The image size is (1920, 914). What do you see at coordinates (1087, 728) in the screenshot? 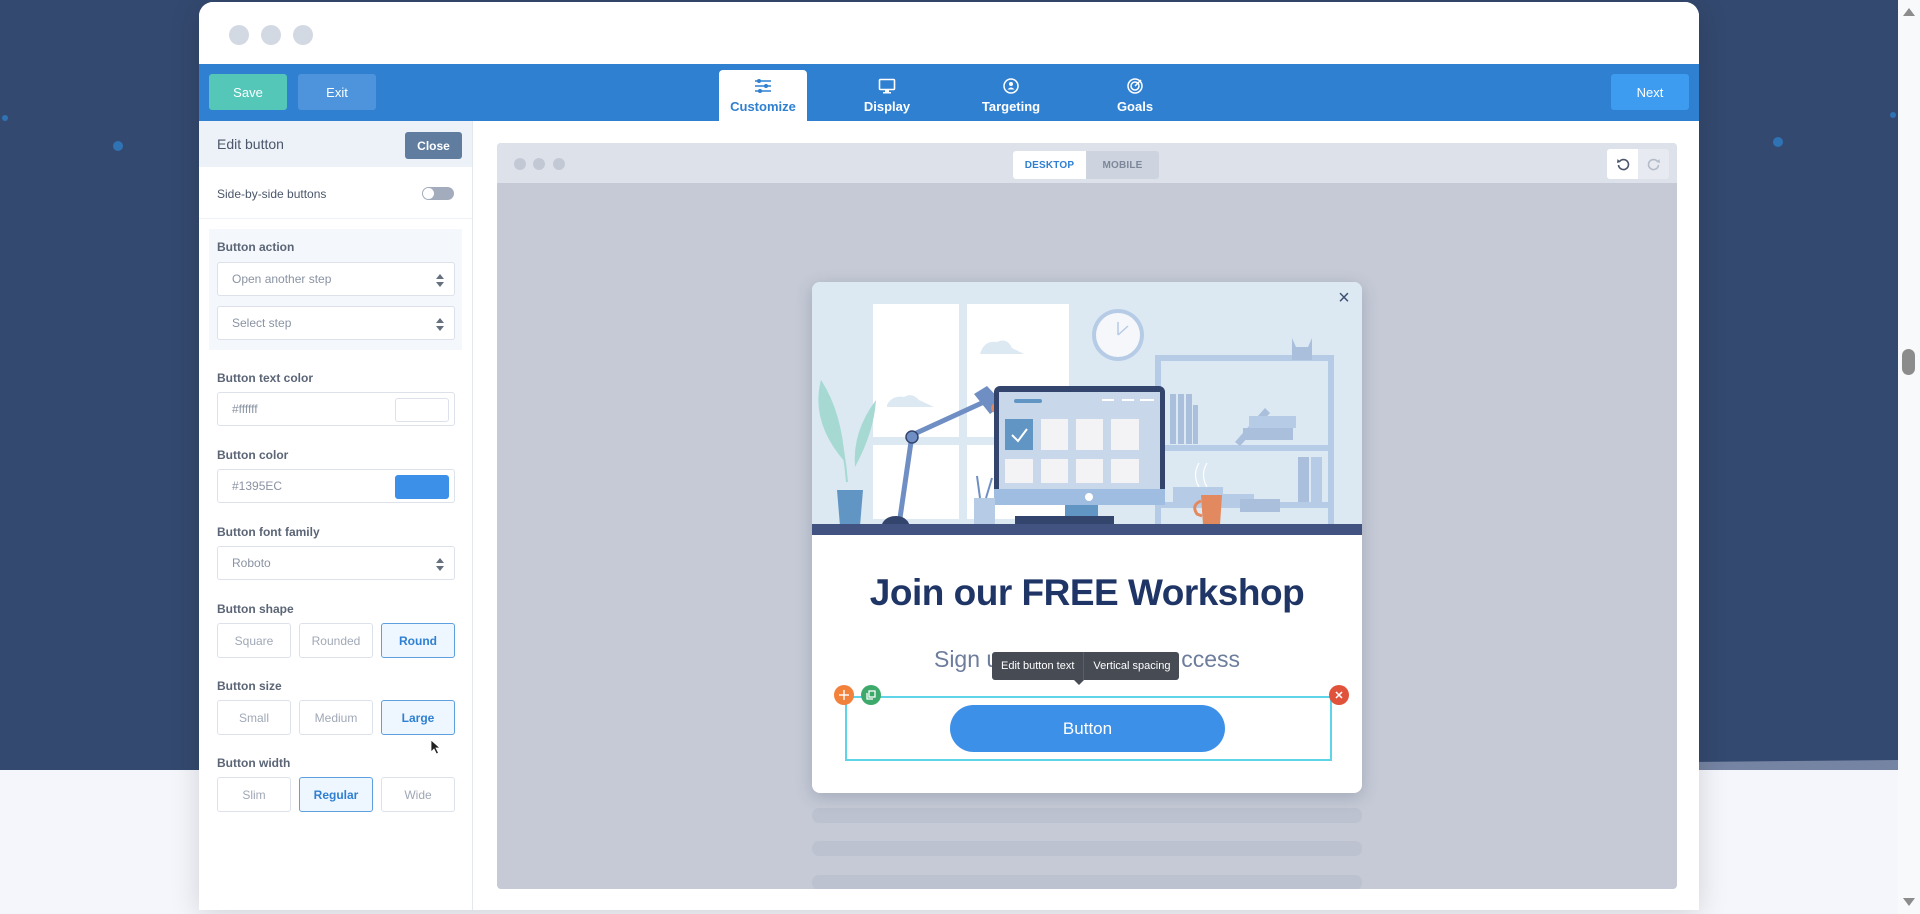
I see `popup-cta-button: Button` at bounding box center [1087, 728].